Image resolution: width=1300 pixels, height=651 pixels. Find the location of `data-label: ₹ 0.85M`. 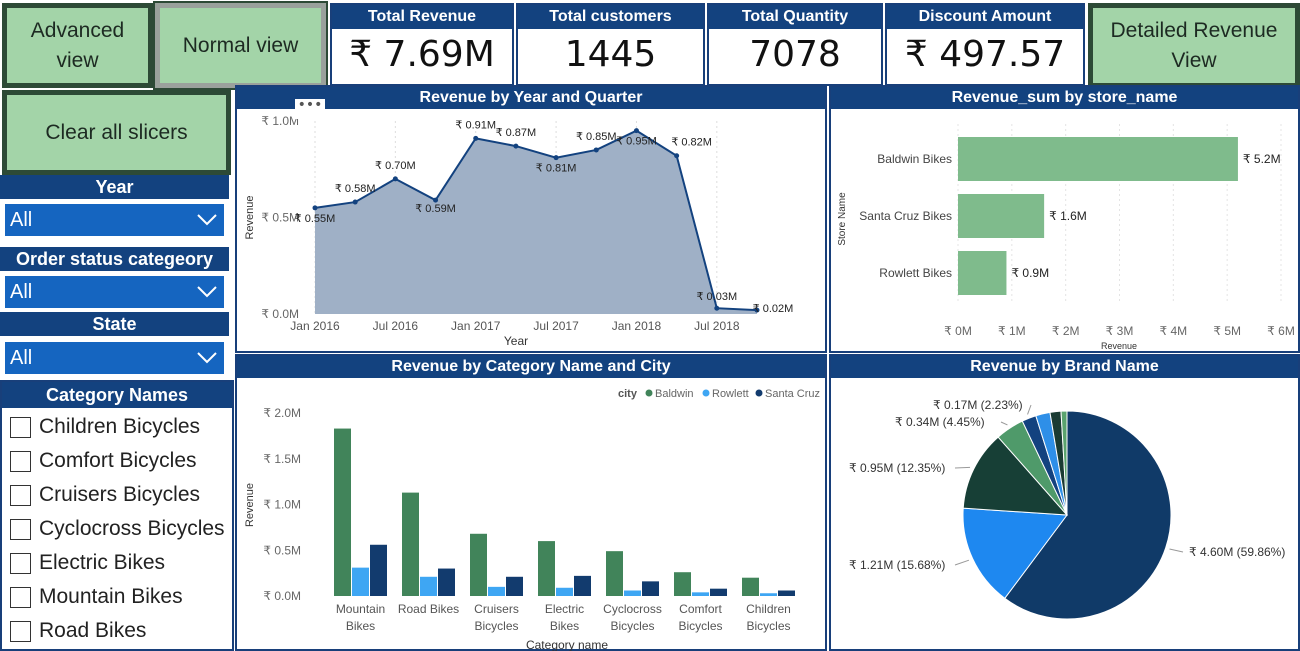

data-label: ₹ 0.85M is located at coordinates (596, 137).